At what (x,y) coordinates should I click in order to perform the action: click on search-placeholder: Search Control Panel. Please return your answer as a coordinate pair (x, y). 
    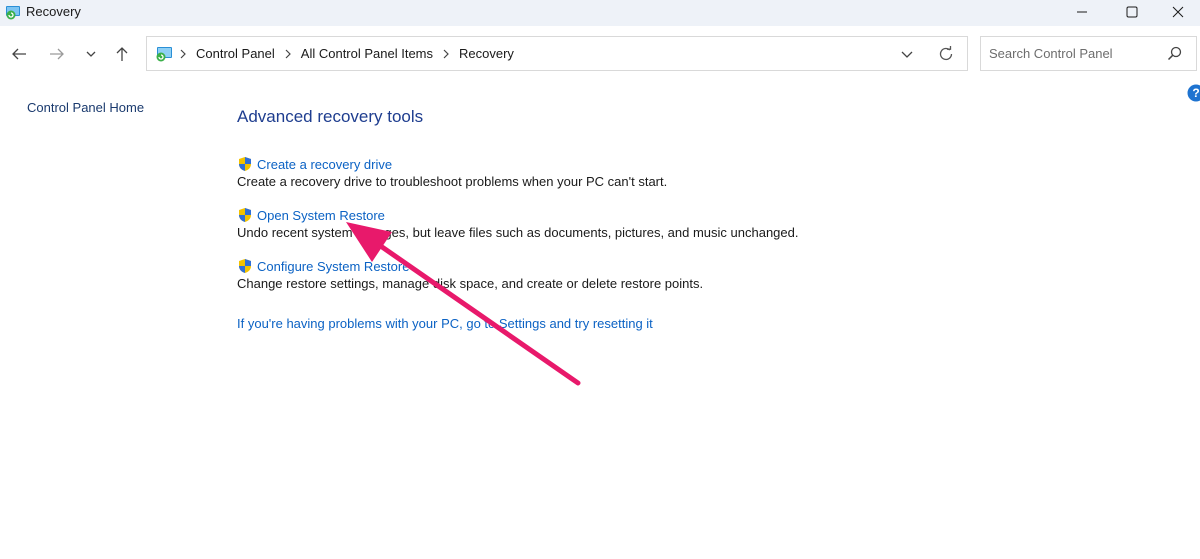
    Looking at the image, I should click on (1051, 53).